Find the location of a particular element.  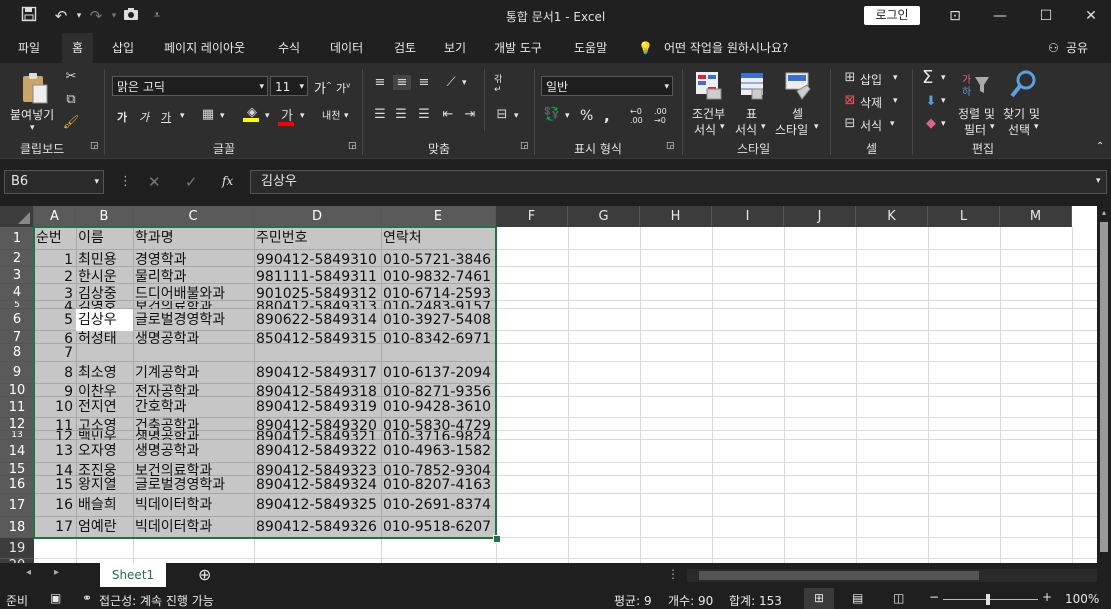

insert-cells-button: 삽입 is located at coordinates (871, 79).